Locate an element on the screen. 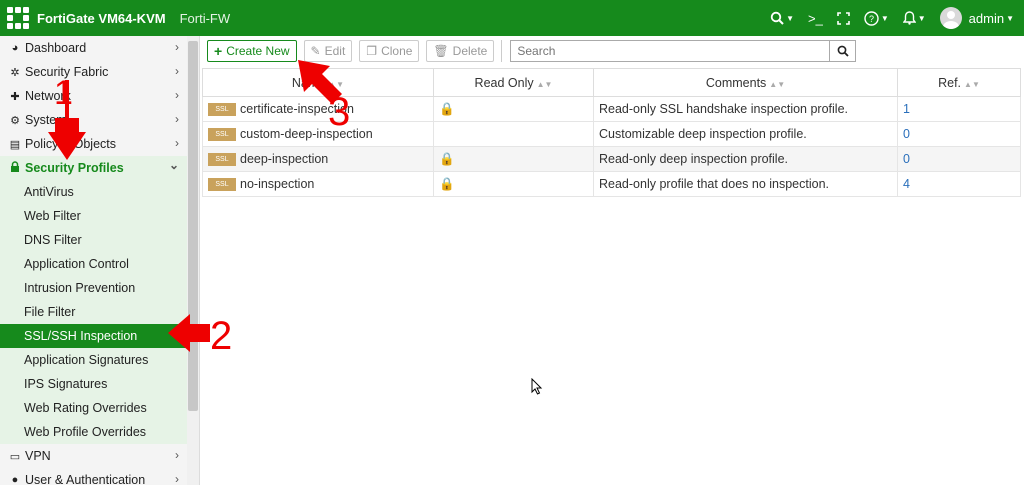 This screenshot has width=1024, height=485. profile-name: deep-inspection is located at coordinates (284, 158).